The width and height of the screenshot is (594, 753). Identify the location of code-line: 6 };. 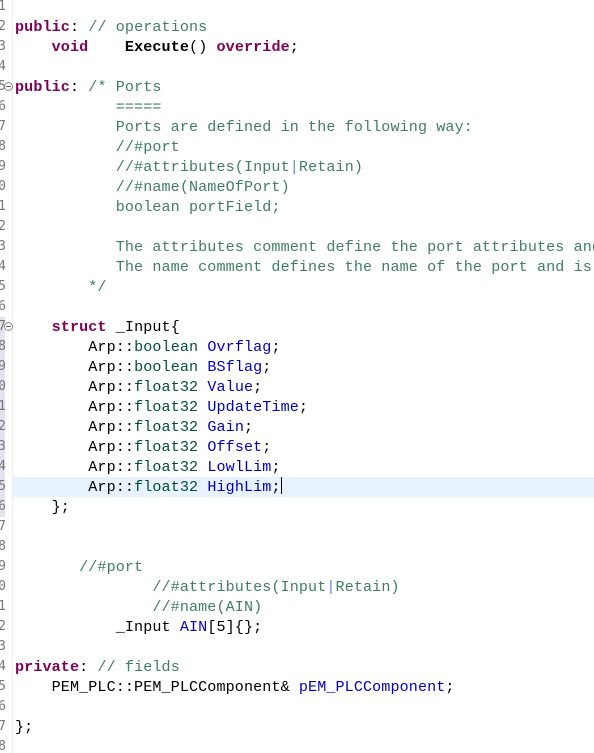
(297, 507).